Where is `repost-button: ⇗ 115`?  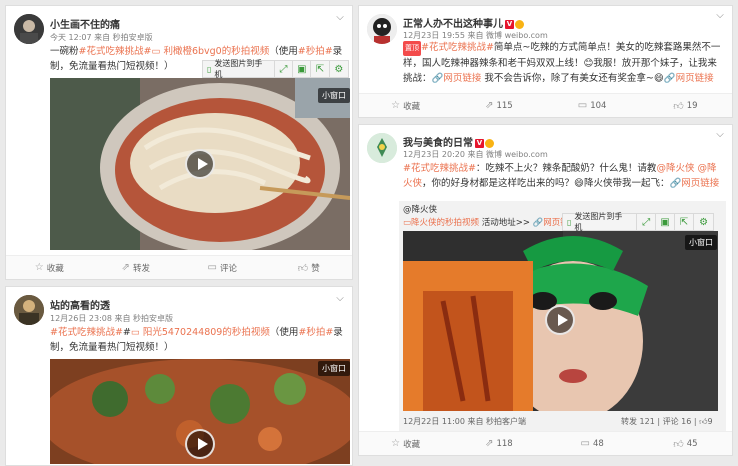 repost-button: ⇗ 115 is located at coordinates (498, 105).